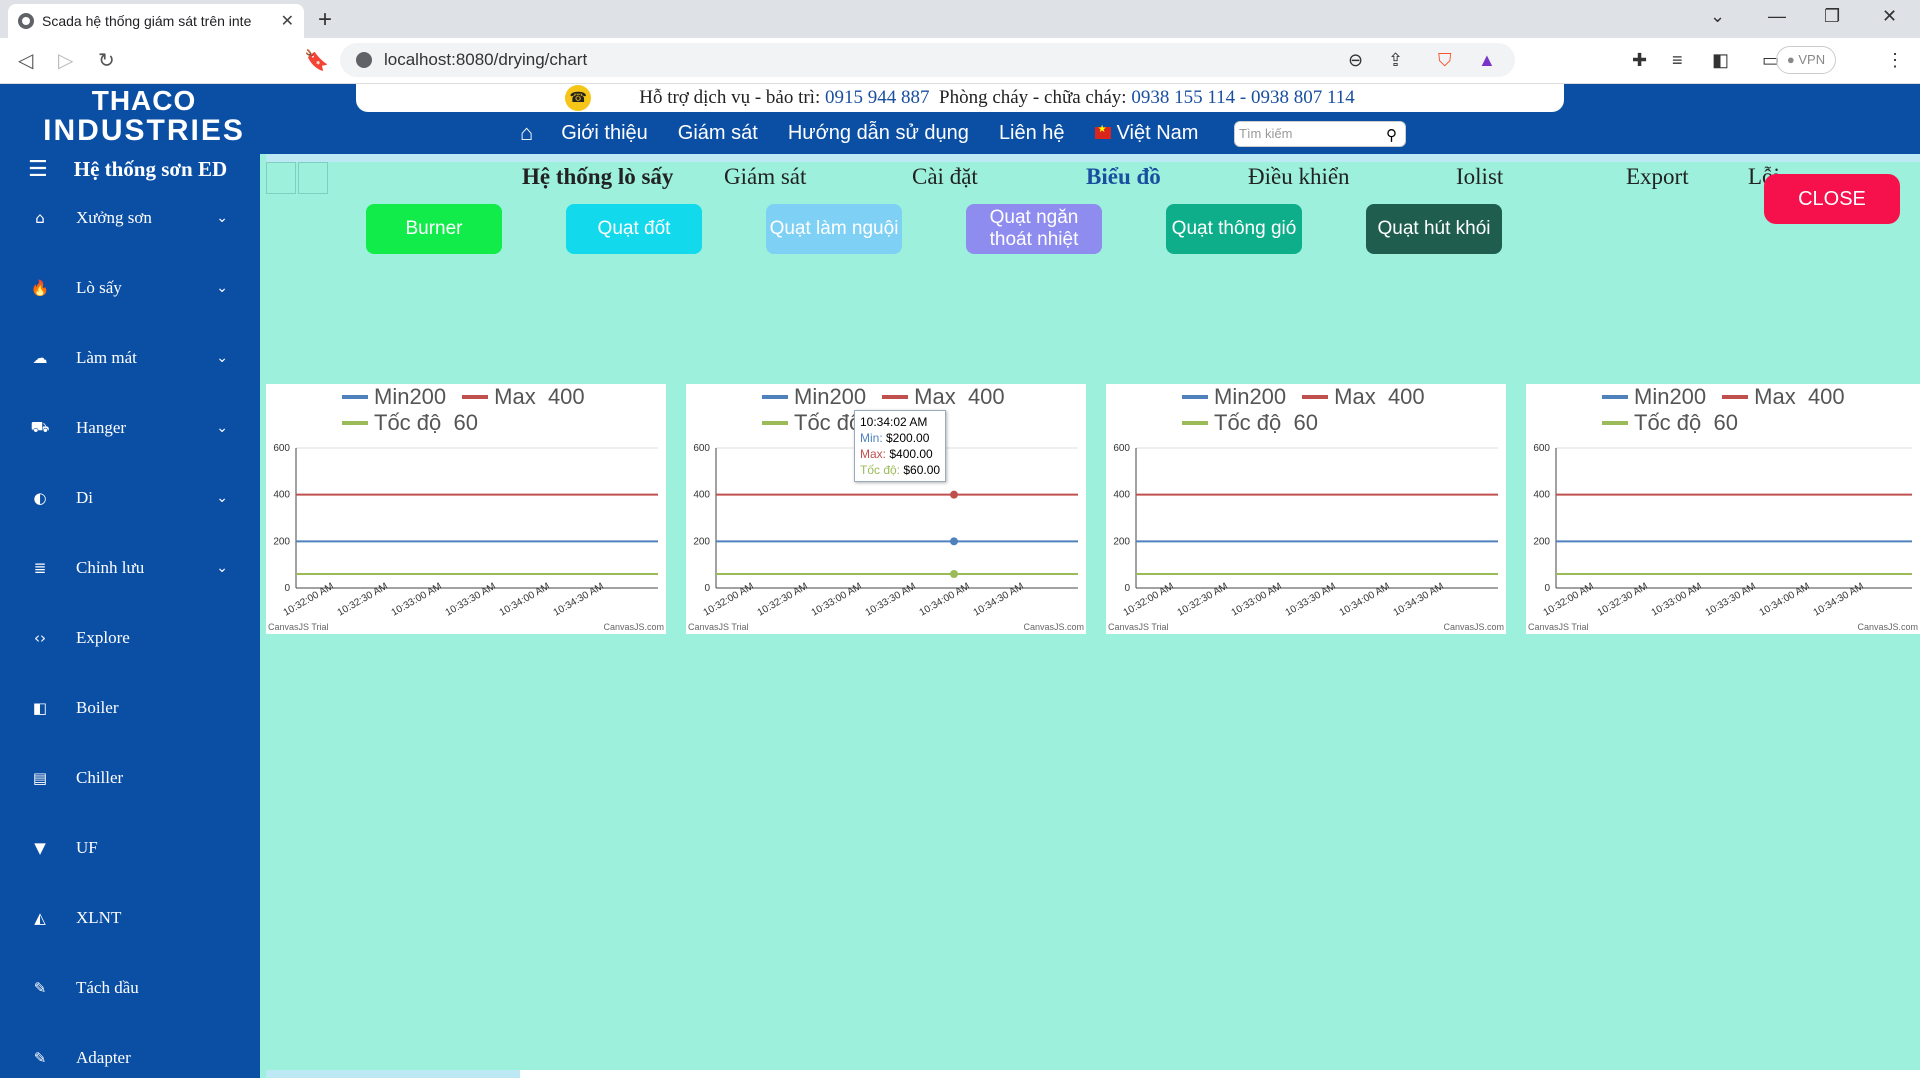 This screenshot has height=1078, width=1920. What do you see at coordinates (25, 60) in the screenshot?
I see `back-icon: ◁` at bounding box center [25, 60].